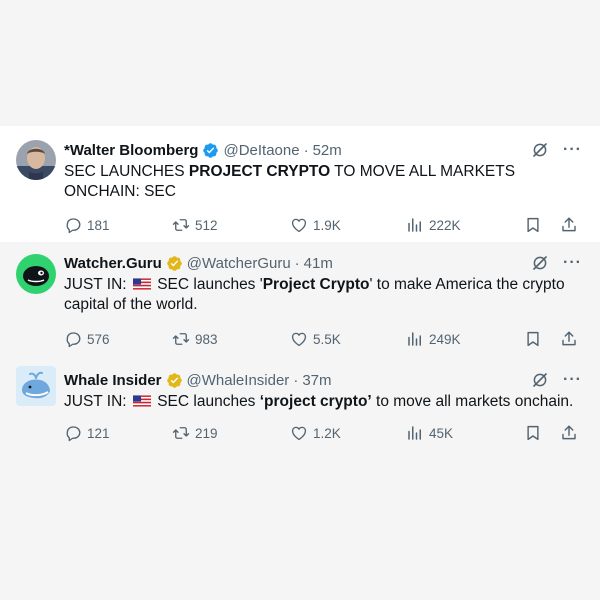 This screenshot has height=600, width=600. What do you see at coordinates (472, 401) in the screenshot?
I see `text-part: to move all markets onchain.` at bounding box center [472, 401].